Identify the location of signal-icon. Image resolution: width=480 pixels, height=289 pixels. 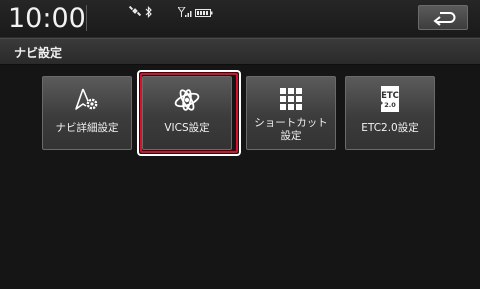
(185, 12).